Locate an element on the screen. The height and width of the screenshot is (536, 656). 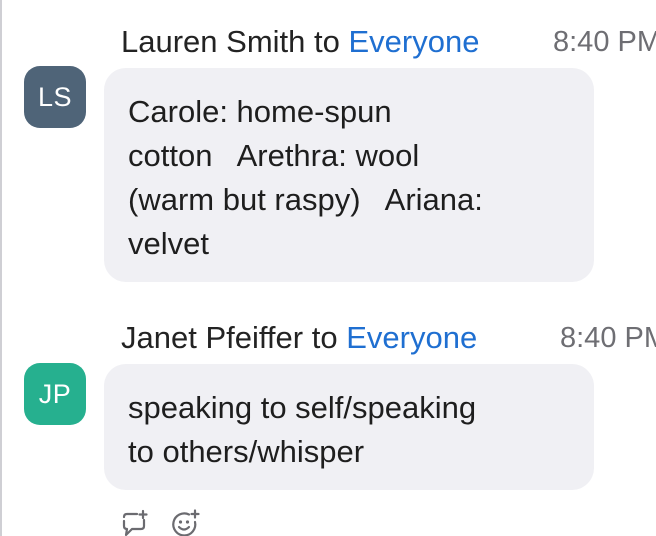
sender-name: Janet Pfeiffer is located at coordinates (212, 337).